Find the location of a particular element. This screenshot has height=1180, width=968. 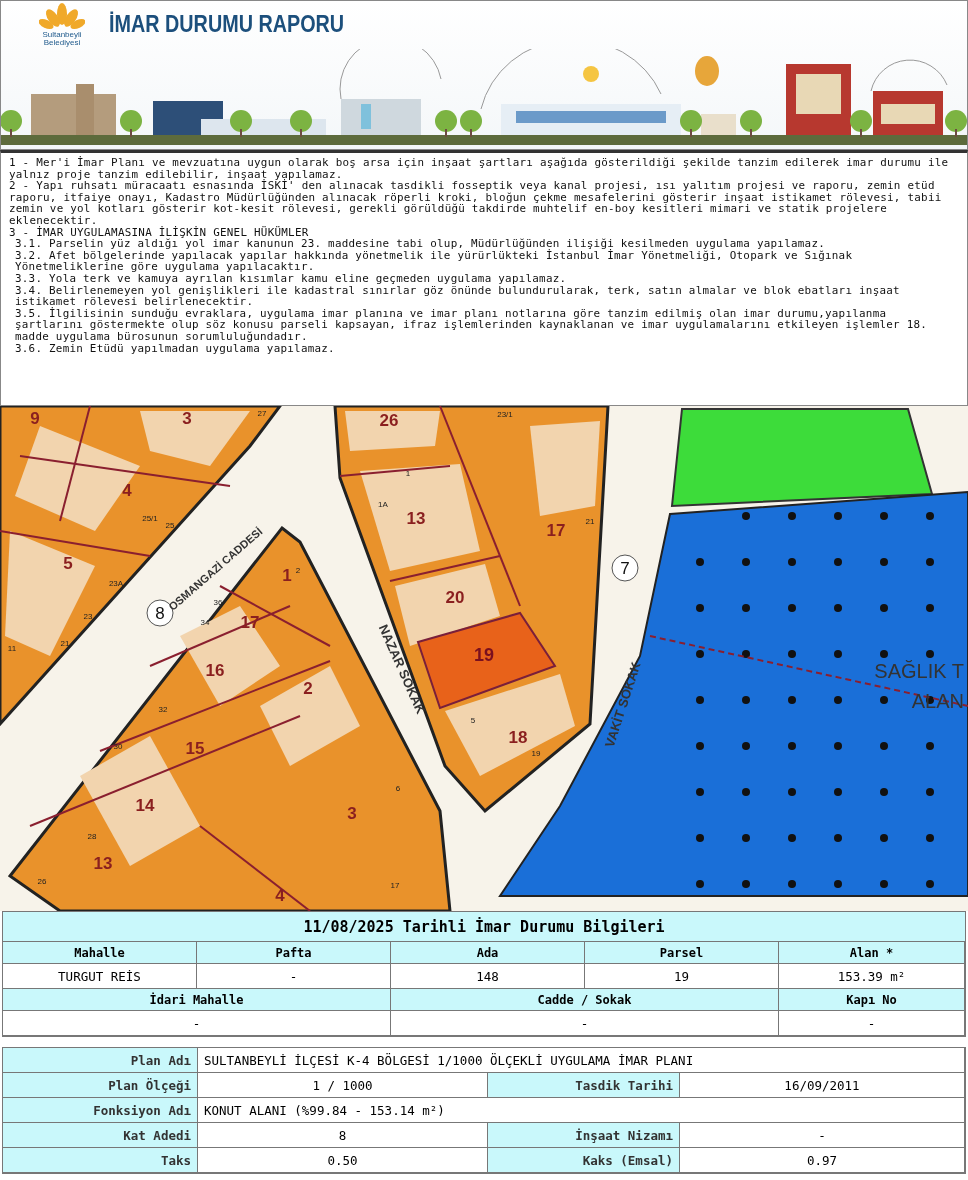

note-paragraph: 3.6. Zemin Etüdü yapılmadan uygulama yapılamaz. is located at coordinates (175, 348).